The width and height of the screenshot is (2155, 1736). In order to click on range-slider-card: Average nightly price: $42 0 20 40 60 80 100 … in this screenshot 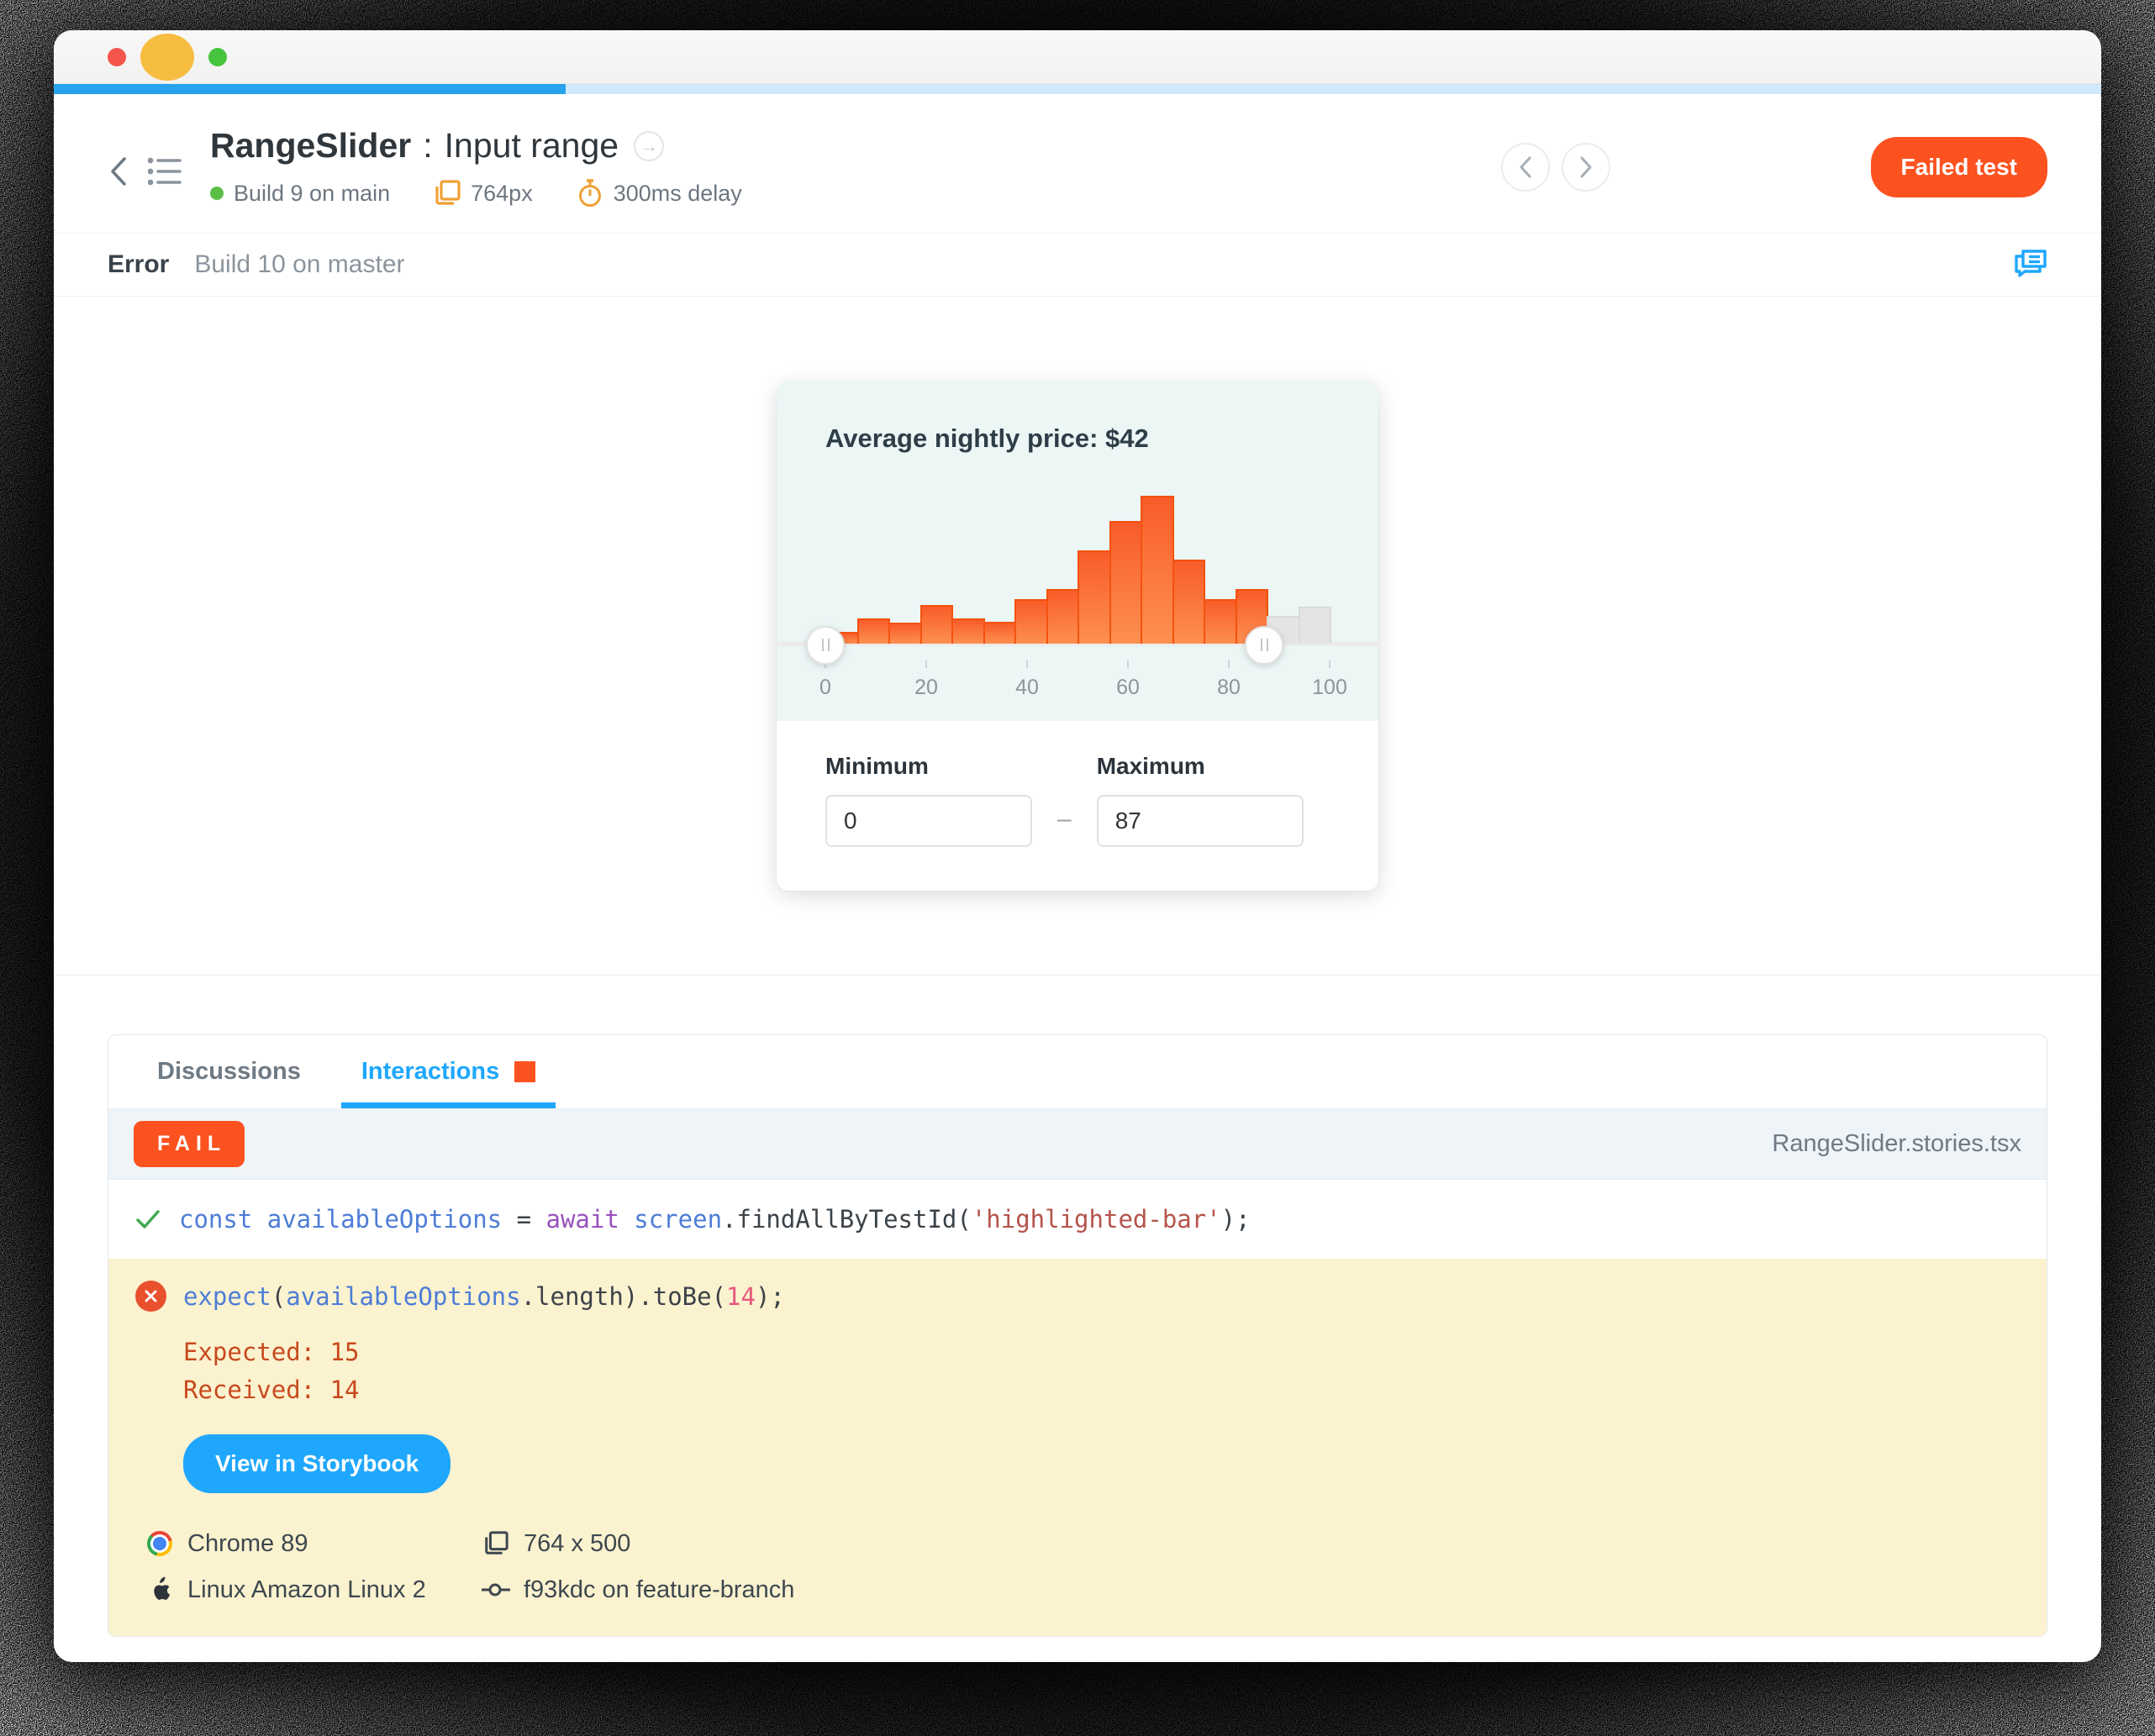, I will do `click(1077, 636)`.